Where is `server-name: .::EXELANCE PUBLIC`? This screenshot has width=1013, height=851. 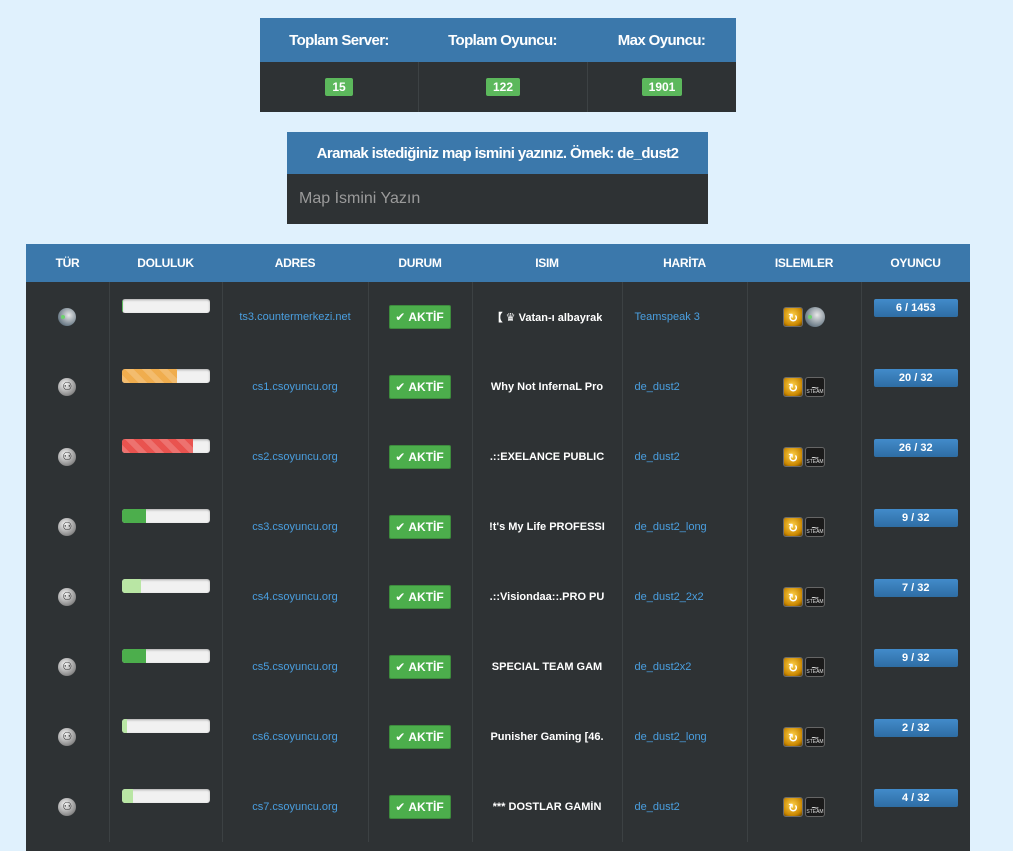 server-name: .::EXELANCE PUBLIC is located at coordinates (547, 457).